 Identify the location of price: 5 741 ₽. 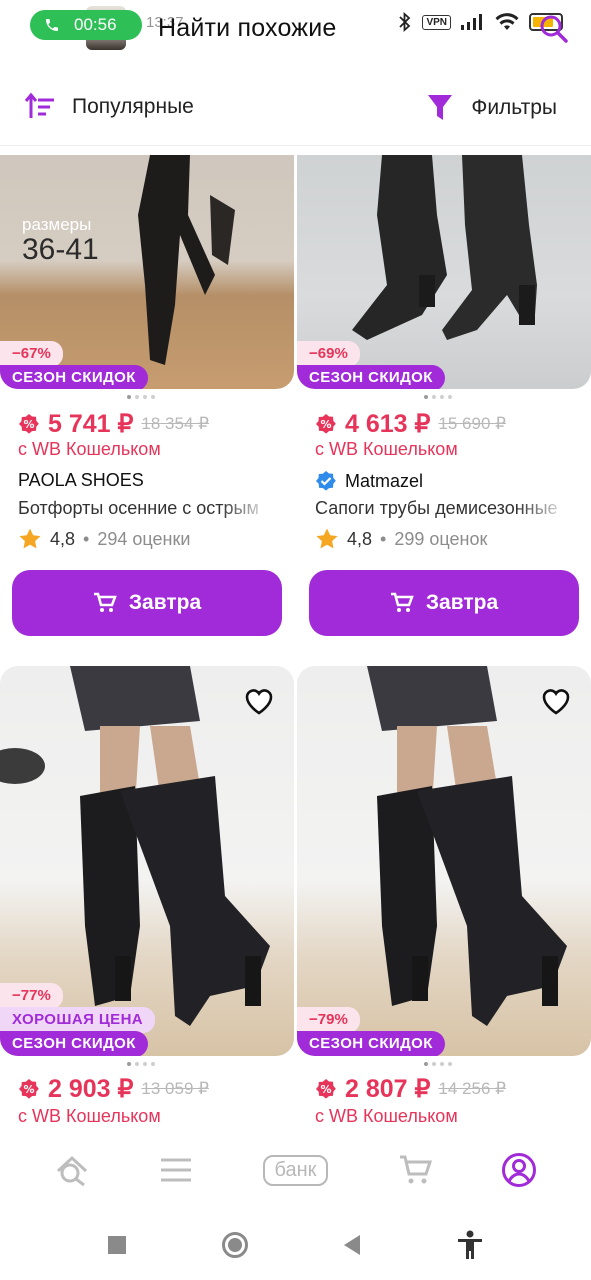
(91, 424).